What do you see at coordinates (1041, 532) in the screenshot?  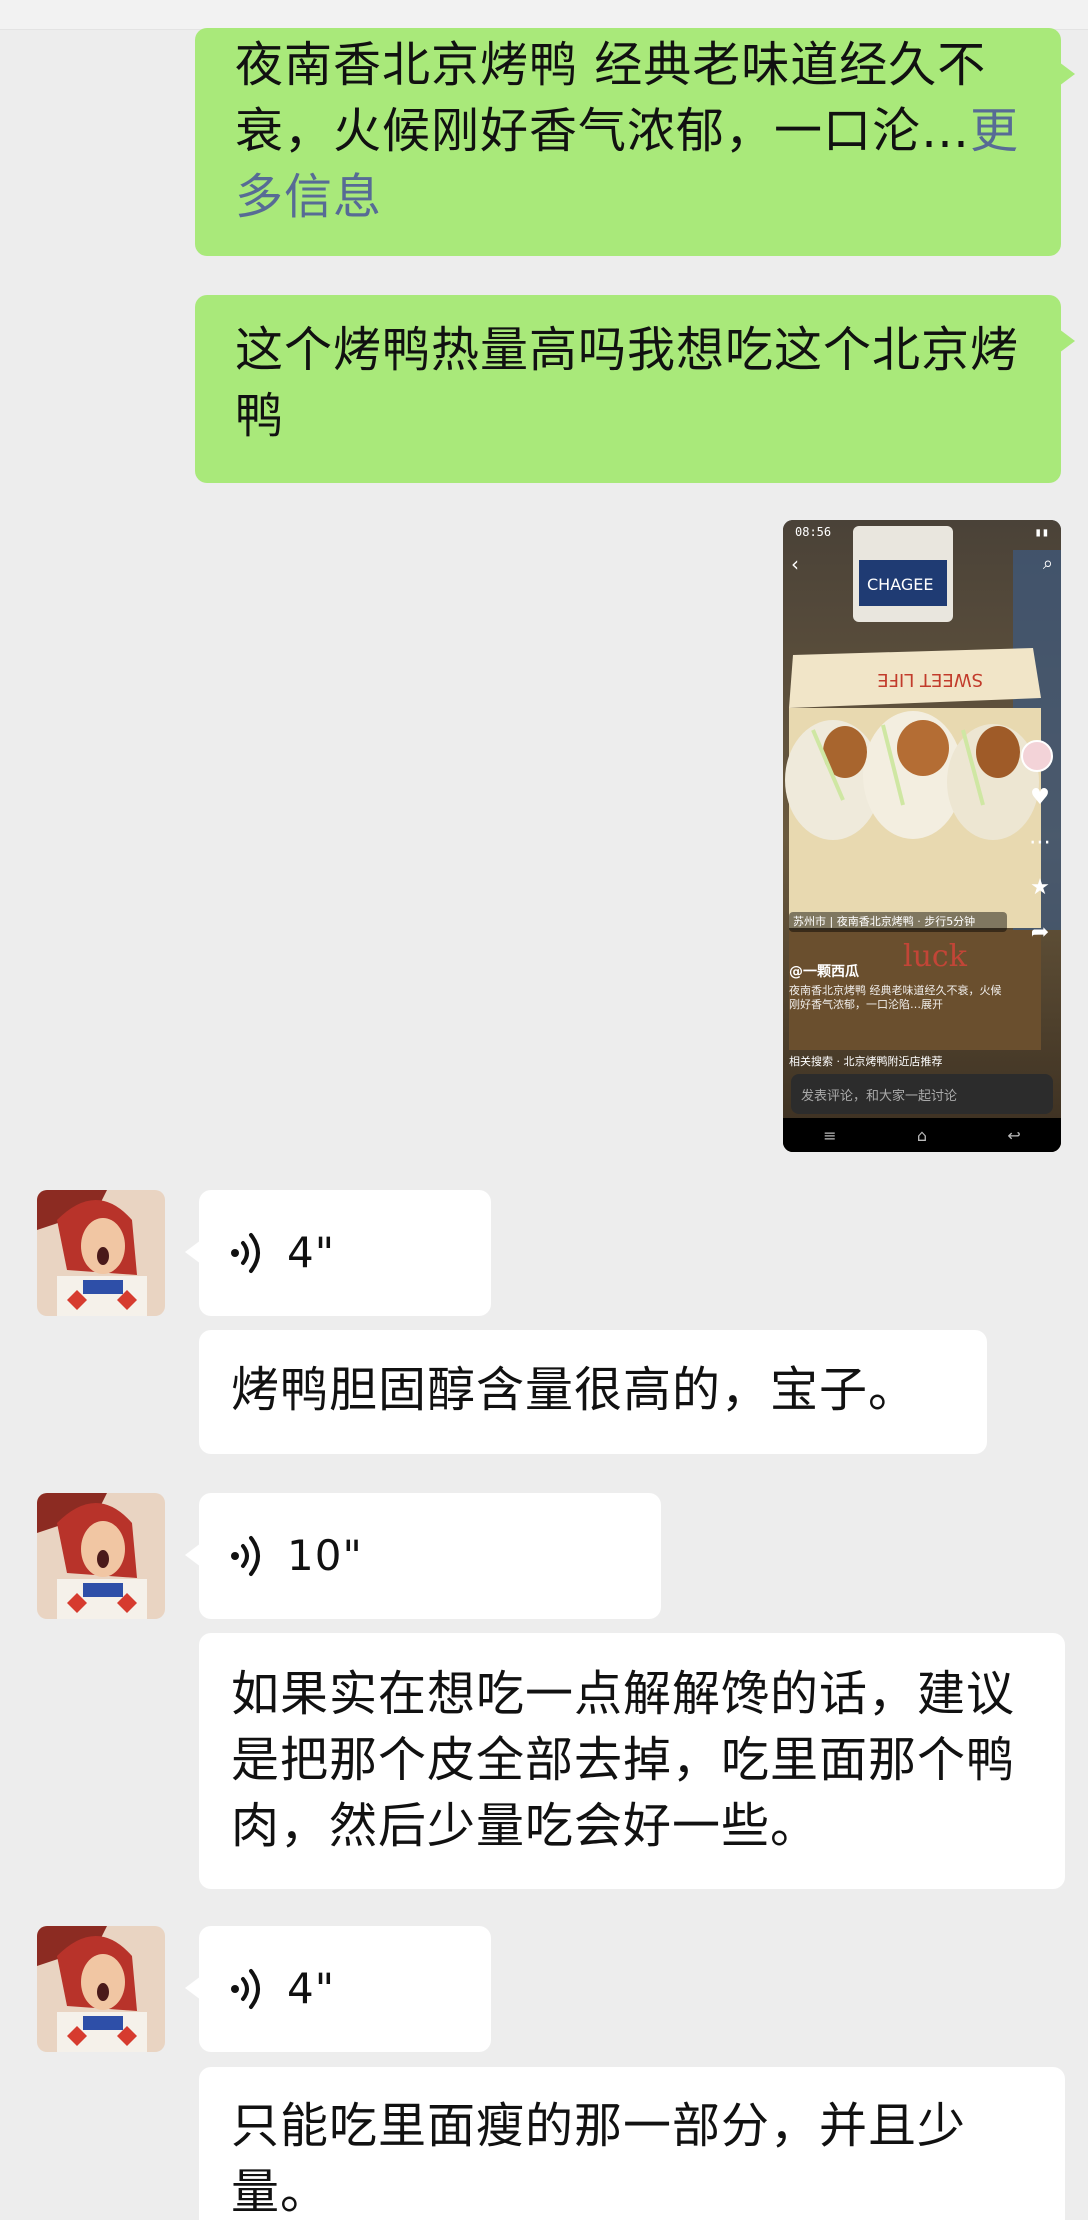 I see `battery-icon: ▮▮` at bounding box center [1041, 532].